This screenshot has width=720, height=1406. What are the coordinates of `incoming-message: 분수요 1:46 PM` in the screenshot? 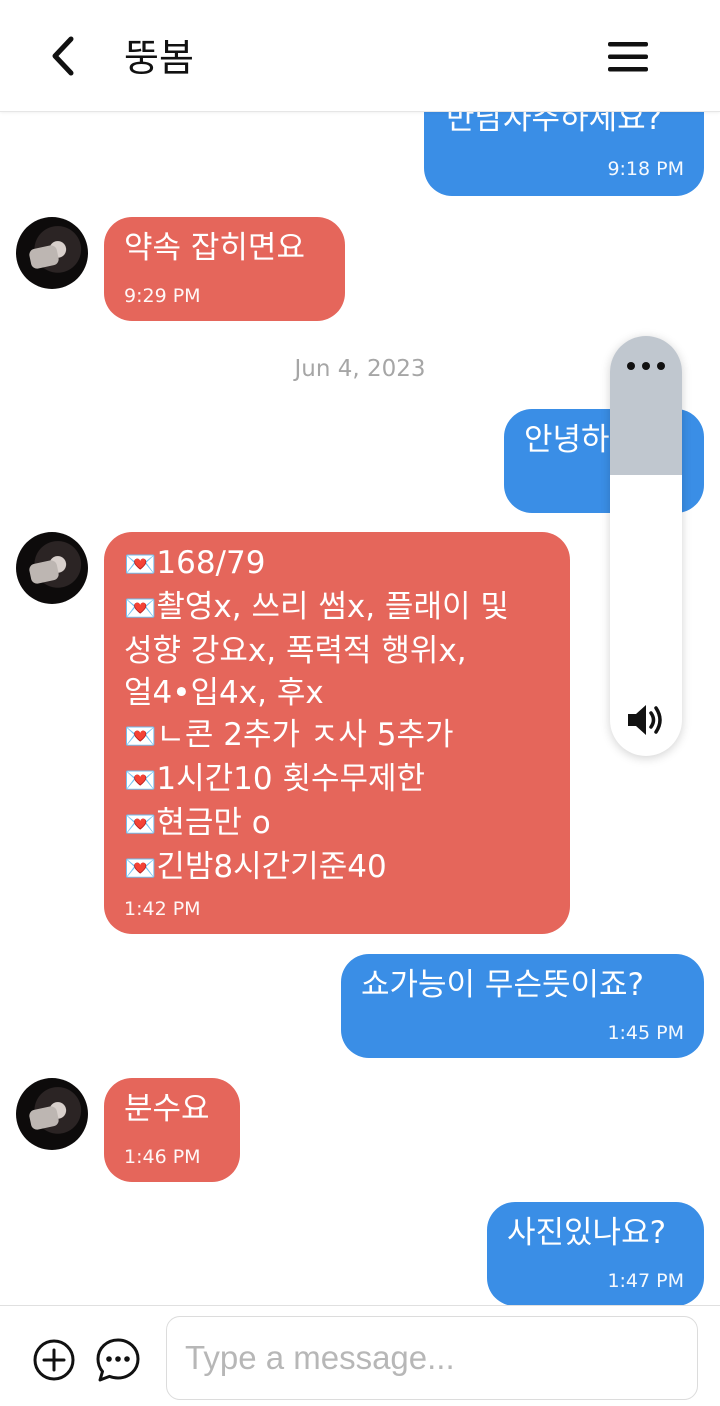 It's located at (172, 1130).